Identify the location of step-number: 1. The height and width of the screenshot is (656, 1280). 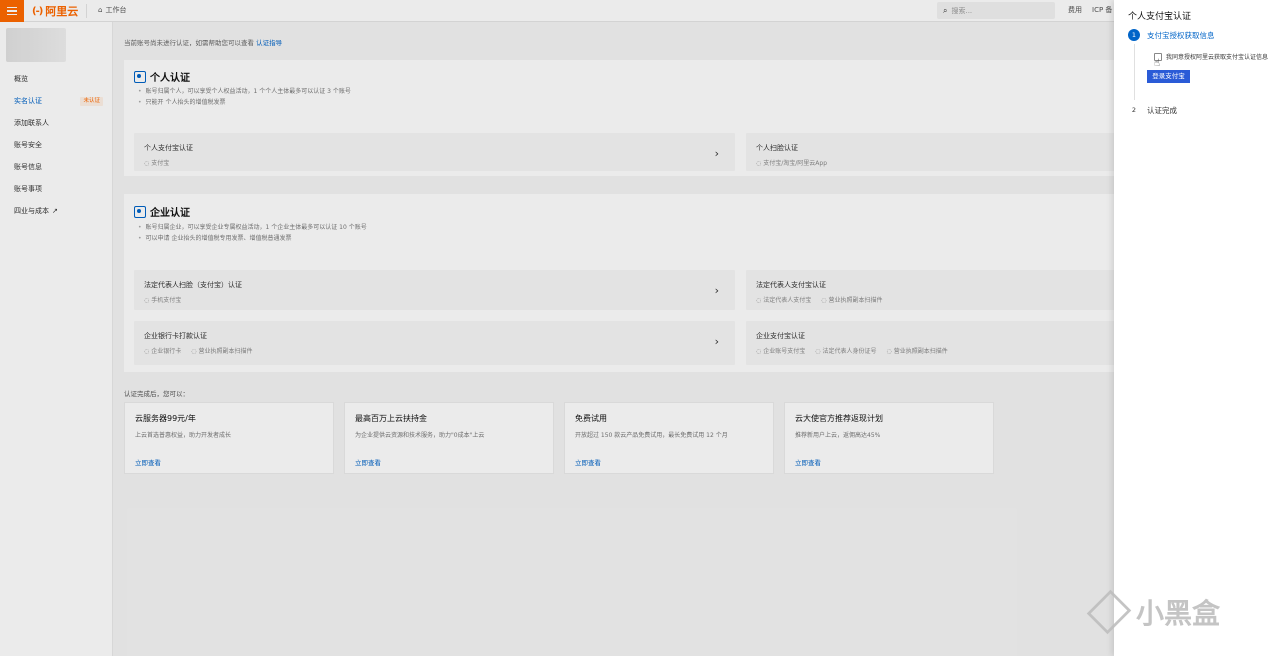
(1134, 35).